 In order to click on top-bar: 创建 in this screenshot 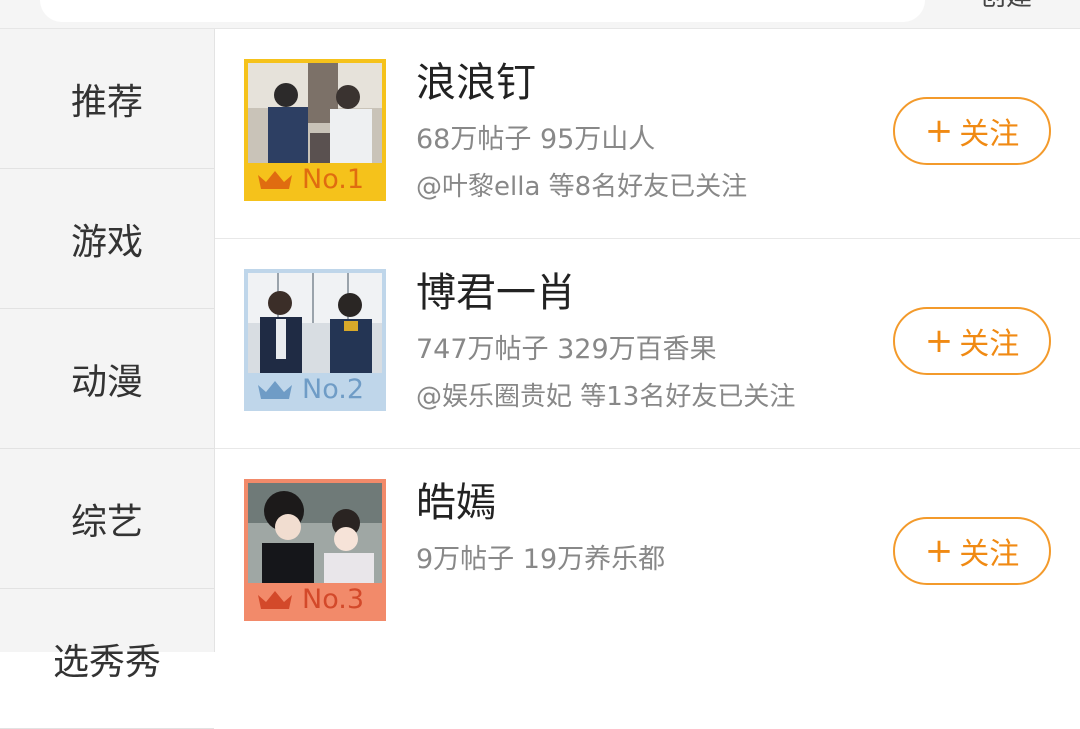, I will do `click(540, 14)`.